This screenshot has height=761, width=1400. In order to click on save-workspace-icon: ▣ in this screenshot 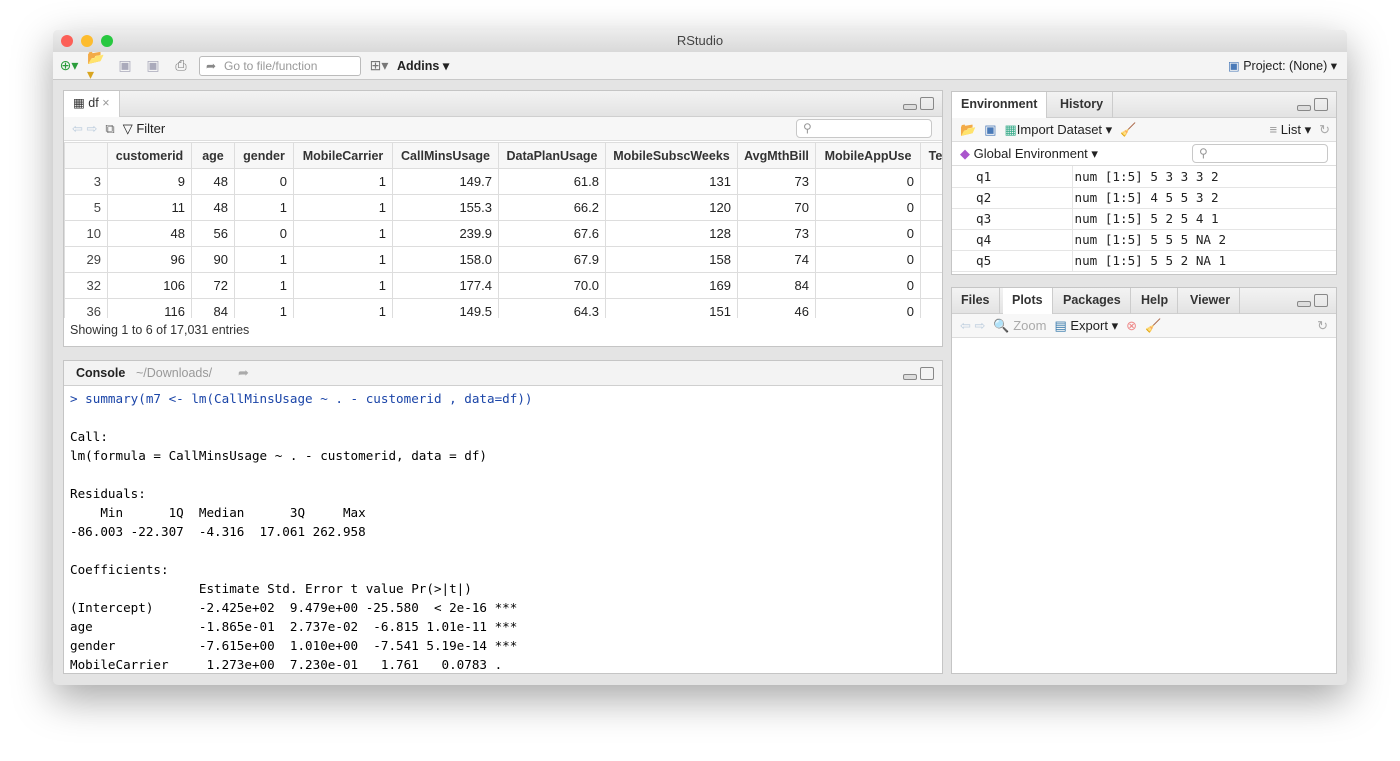, I will do `click(990, 130)`.